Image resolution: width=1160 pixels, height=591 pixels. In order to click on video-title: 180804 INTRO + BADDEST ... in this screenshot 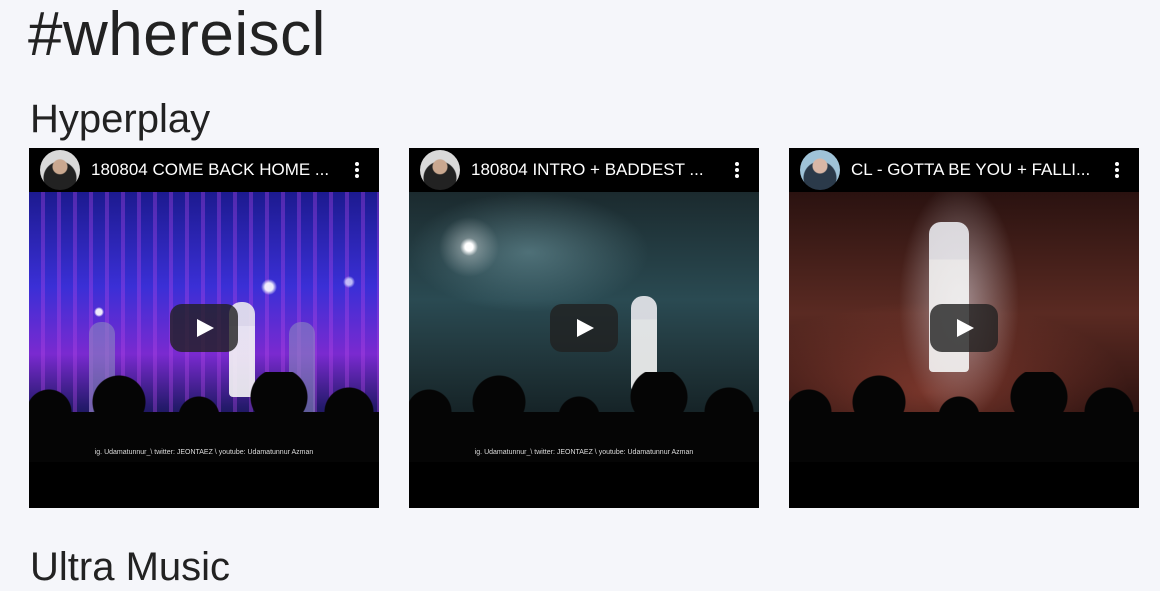, I will do `click(593, 170)`.